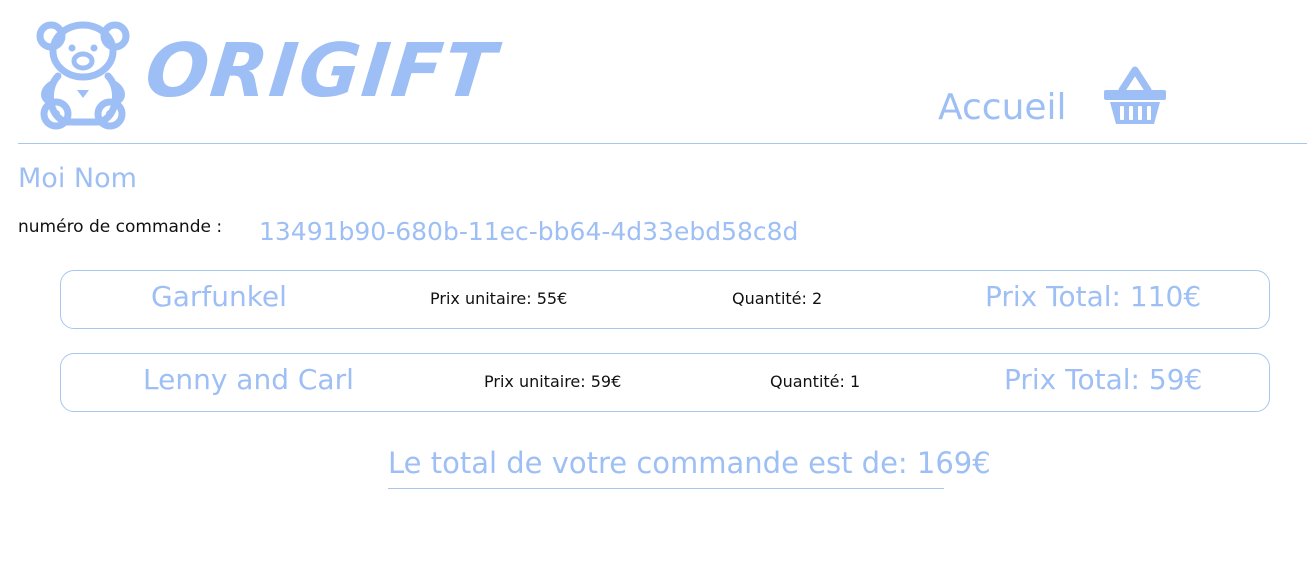  I want to click on product-name: Garfunkel, so click(219, 297).